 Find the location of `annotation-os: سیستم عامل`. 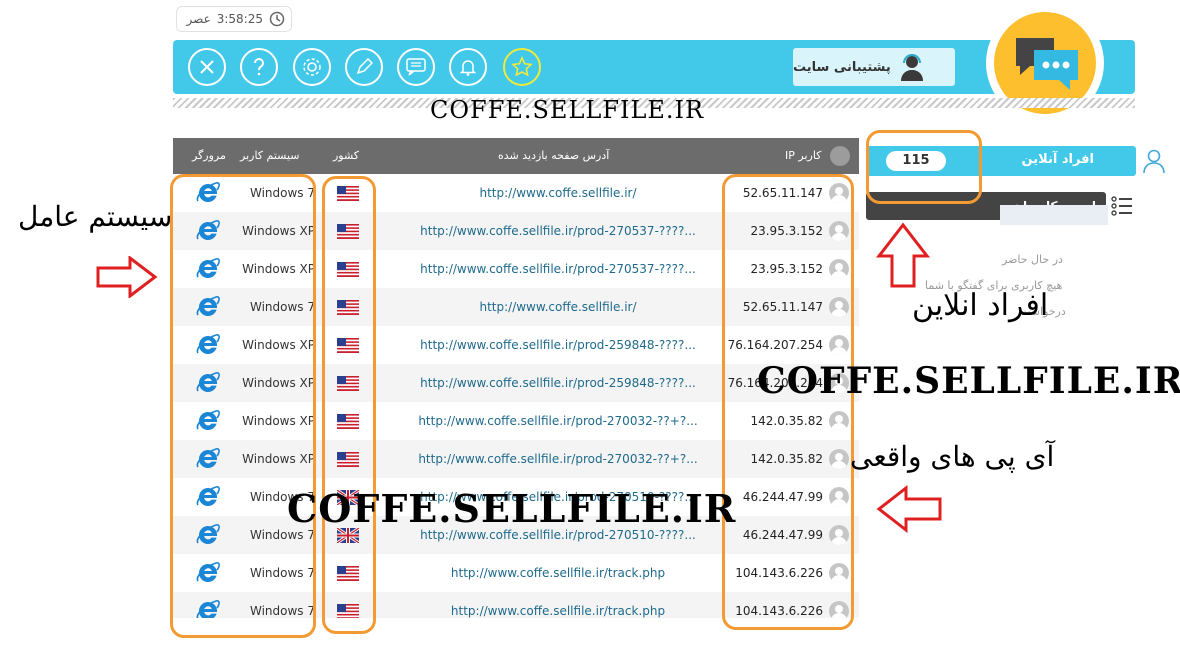

annotation-os: سیستم عامل is located at coordinates (95, 216).